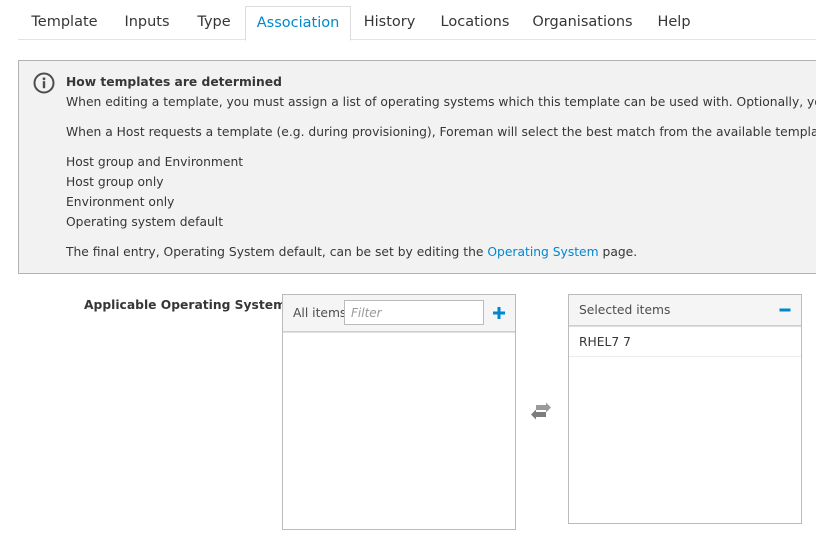 Image resolution: width=816 pixels, height=538 pixels. Describe the element at coordinates (115, 182) in the screenshot. I see `info-list-item: Host group only` at that location.